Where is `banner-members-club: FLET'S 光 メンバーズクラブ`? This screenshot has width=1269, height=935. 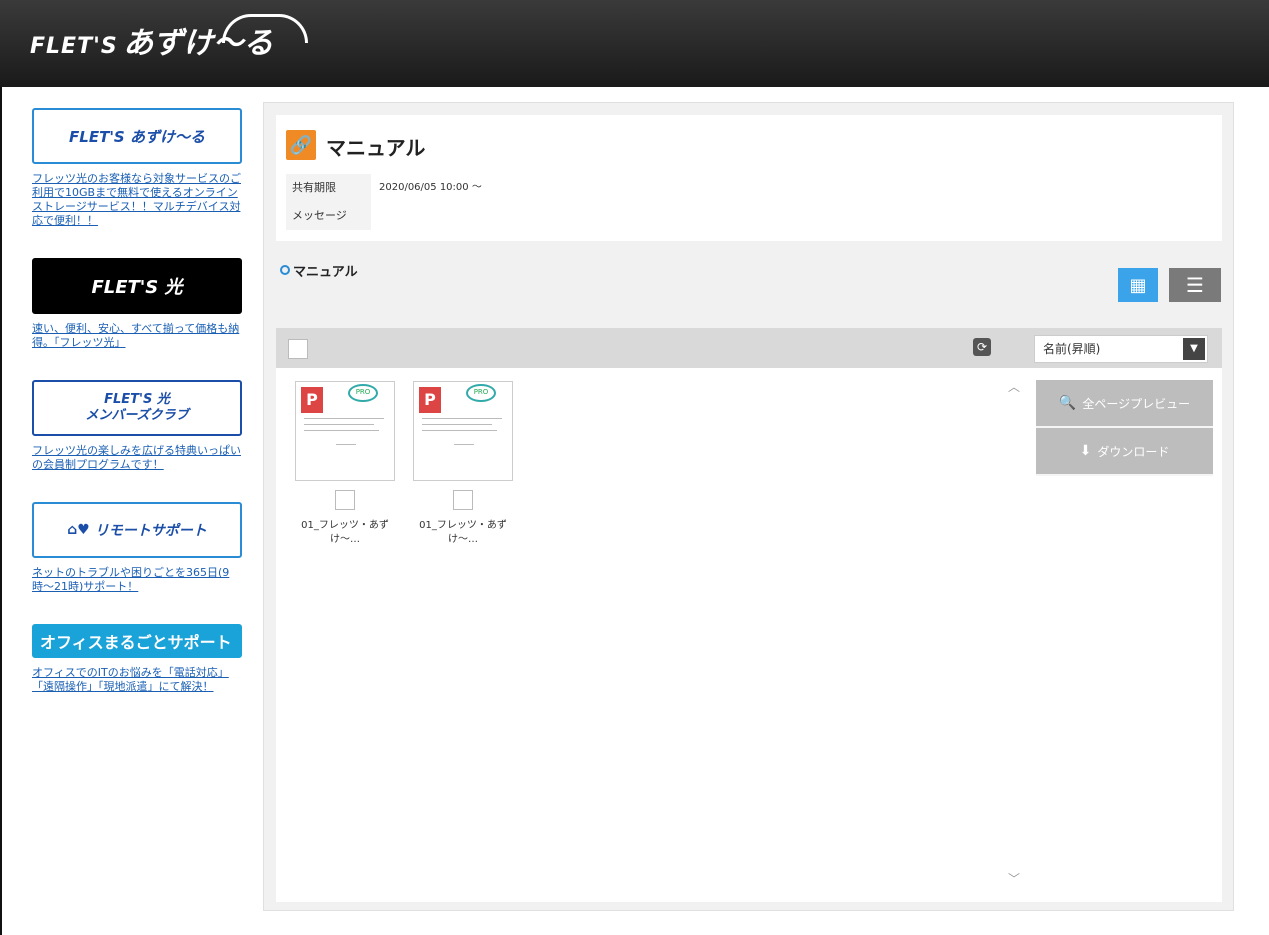
banner-members-club: FLET'S 光 メンバーズクラブ is located at coordinates (137, 408).